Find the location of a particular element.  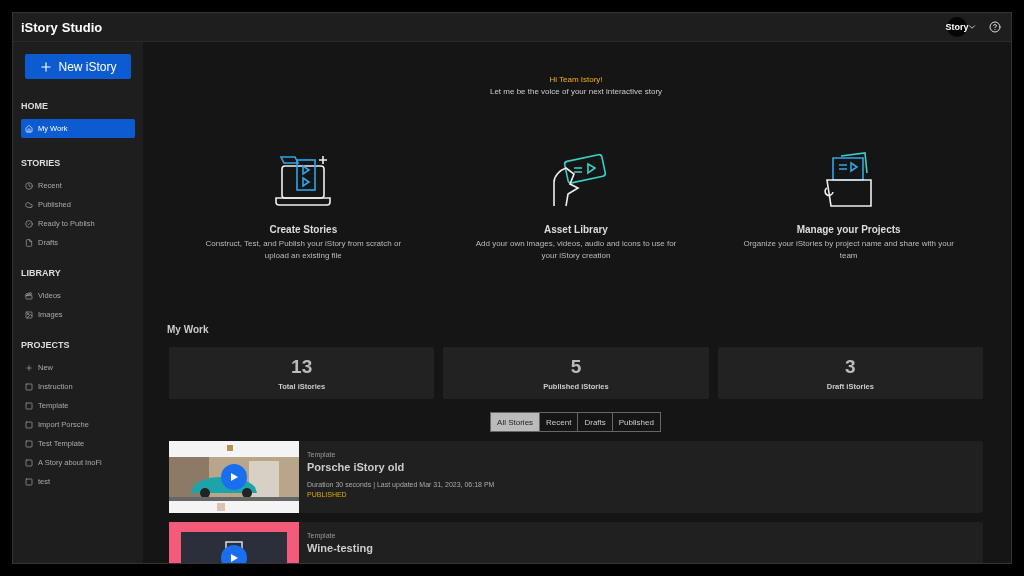

greeting-title: Hi Team Istory! is located at coordinates (576, 79).